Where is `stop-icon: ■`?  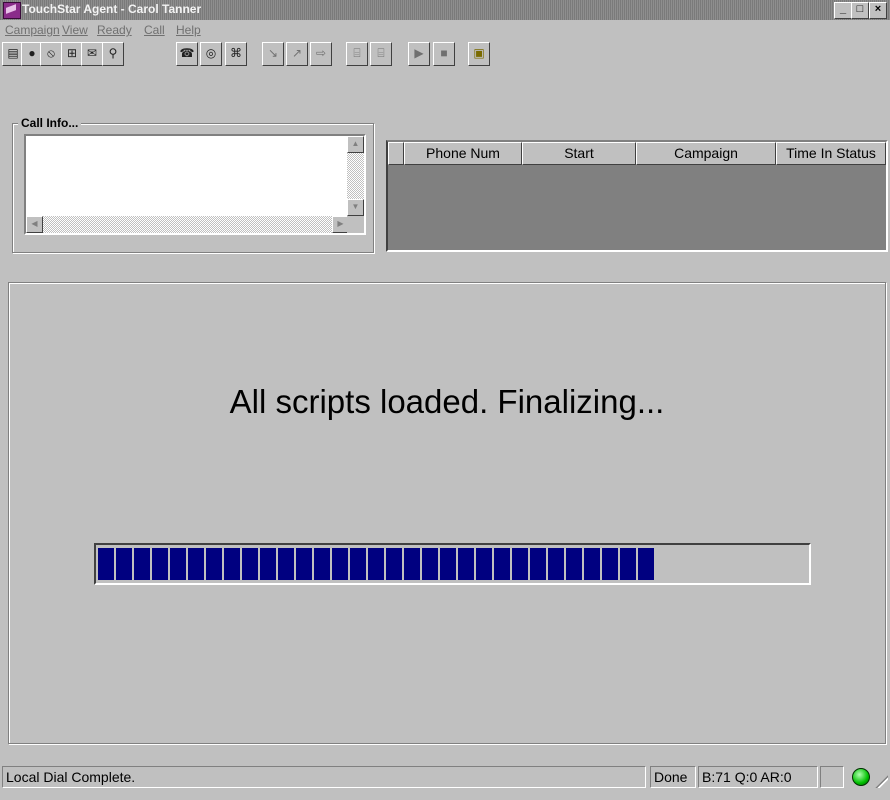
stop-icon: ■ is located at coordinates (444, 54).